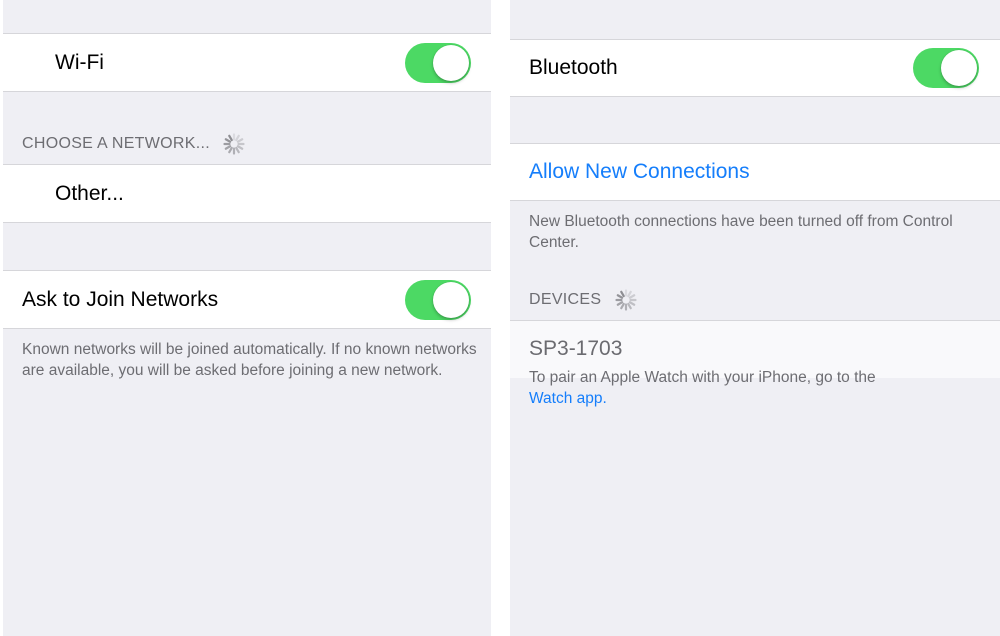  I want to click on ask-to-join-label: Ask to Join Networks, so click(120, 299).